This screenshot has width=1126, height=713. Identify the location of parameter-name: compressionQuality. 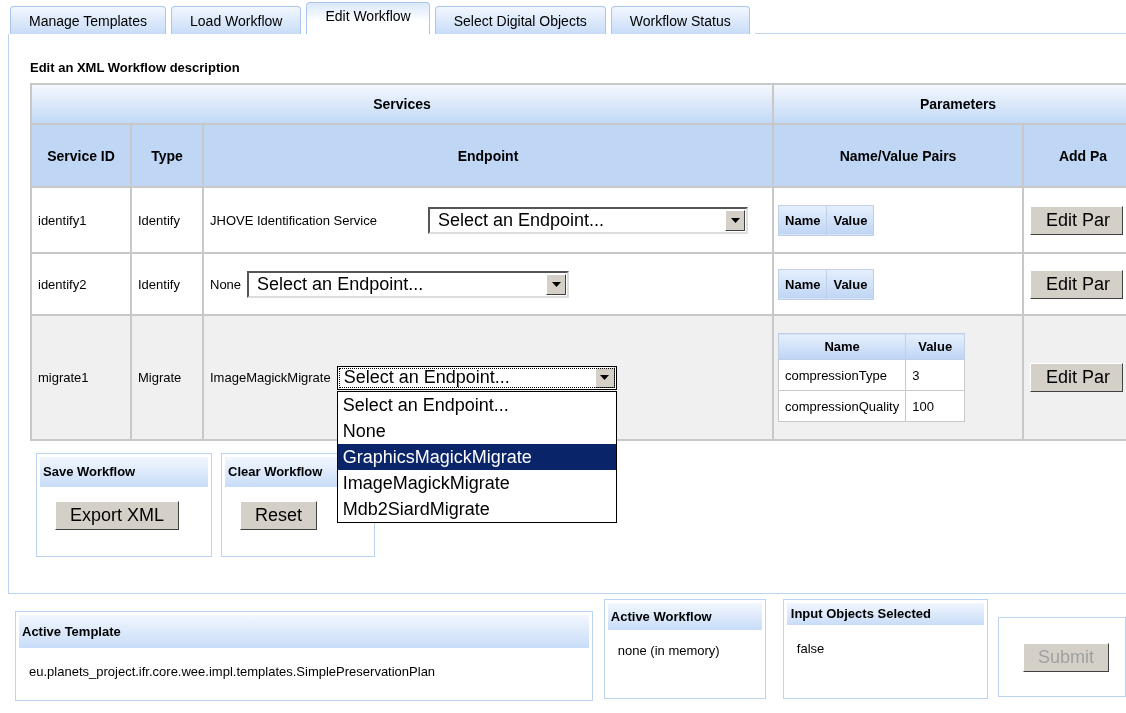
(842, 406).